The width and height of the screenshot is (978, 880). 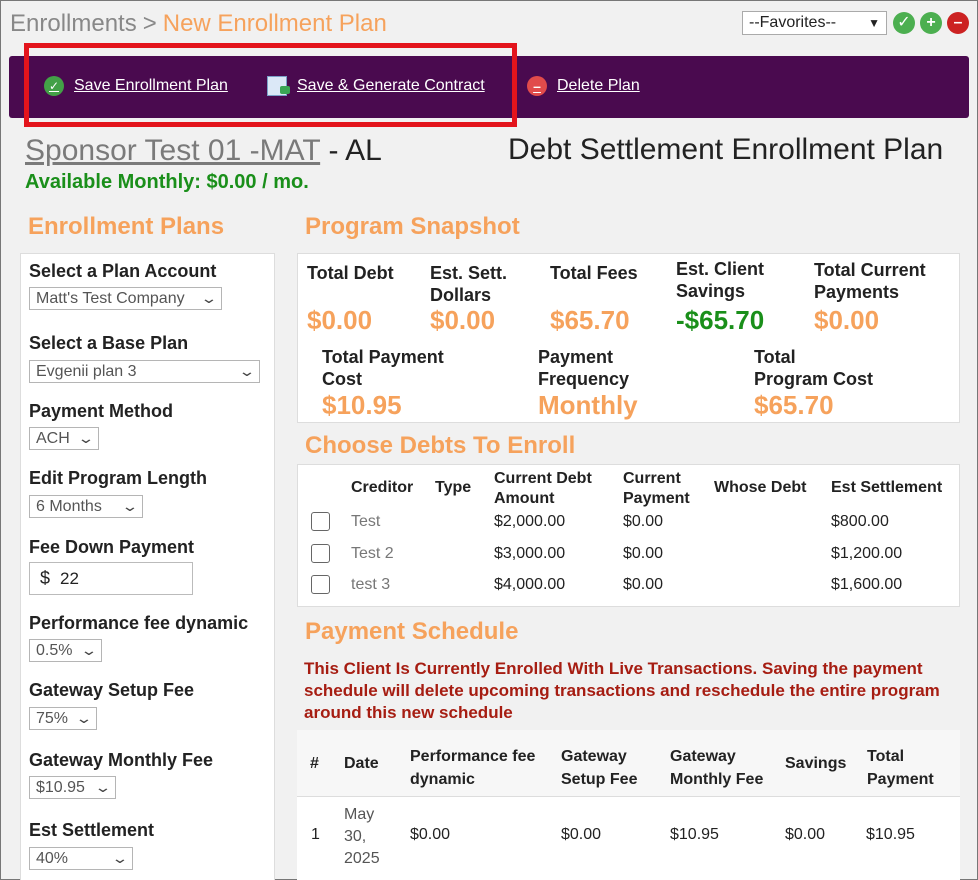 I want to click on program-snapshot-heading: Program Snapshot, so click(x=412, y=226).